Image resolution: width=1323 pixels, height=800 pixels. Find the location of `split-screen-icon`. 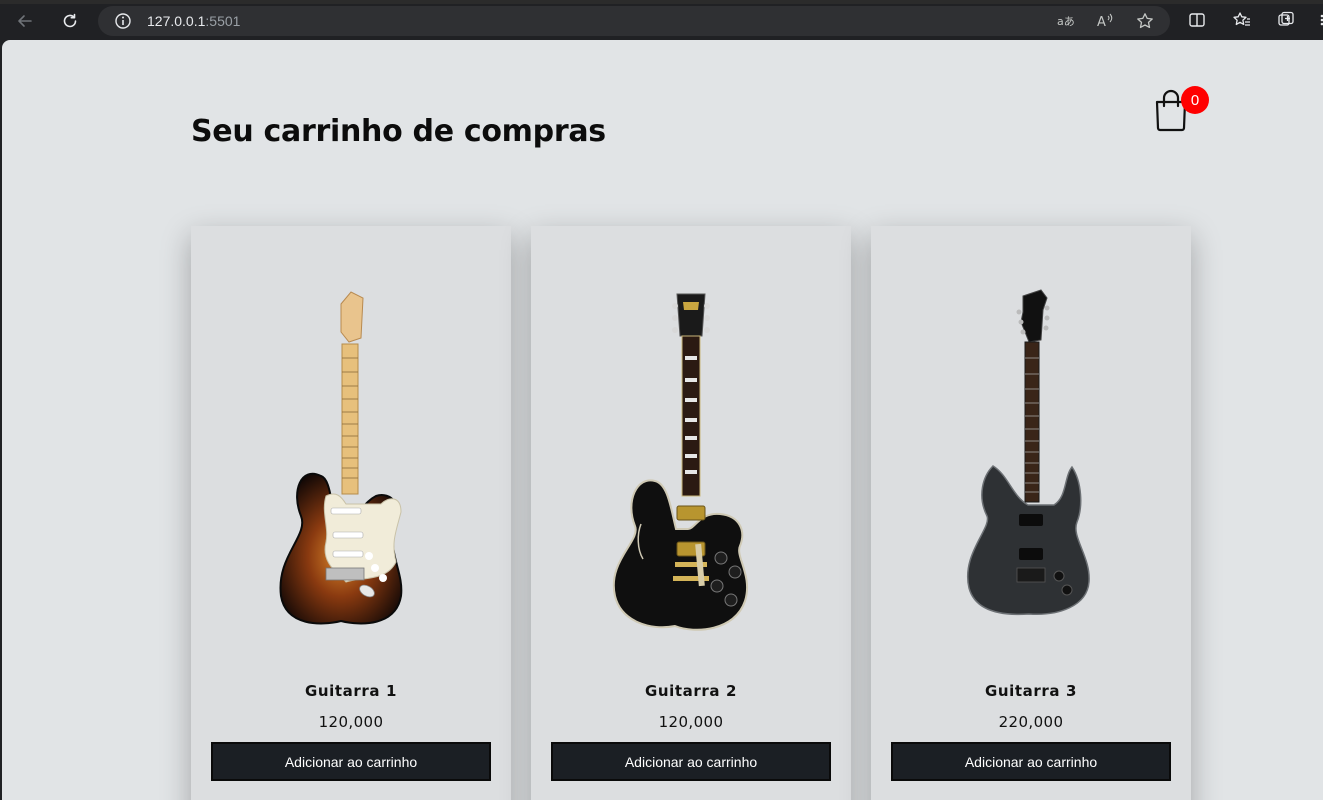

split-screen-icon is located at coordinates (1197, 20).